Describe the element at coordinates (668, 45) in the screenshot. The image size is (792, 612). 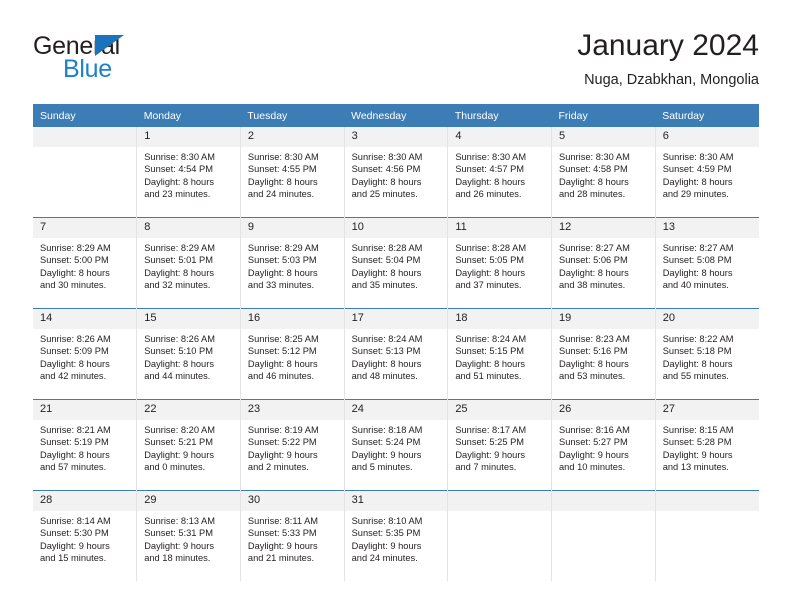
I see `page-title: January 2024` at that location.